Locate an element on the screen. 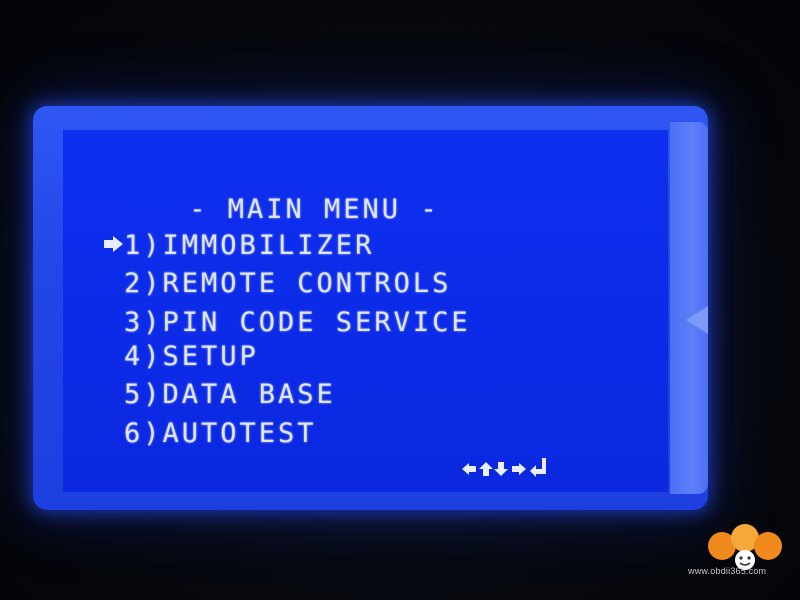 The width and height of the screenshot is (800, 600). arrow-down-icon is located at coordinates (501, 469).